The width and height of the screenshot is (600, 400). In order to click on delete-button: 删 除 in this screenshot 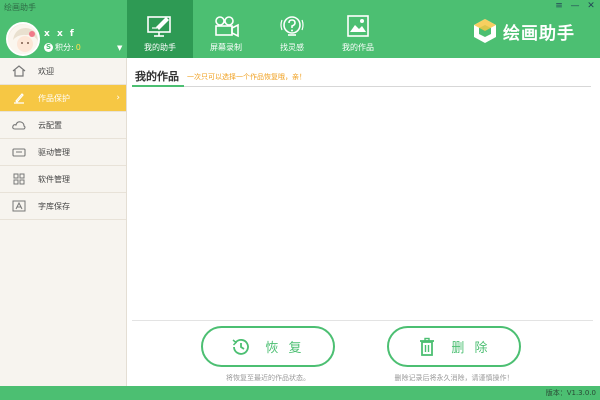, I will do `click(454, 346)`.